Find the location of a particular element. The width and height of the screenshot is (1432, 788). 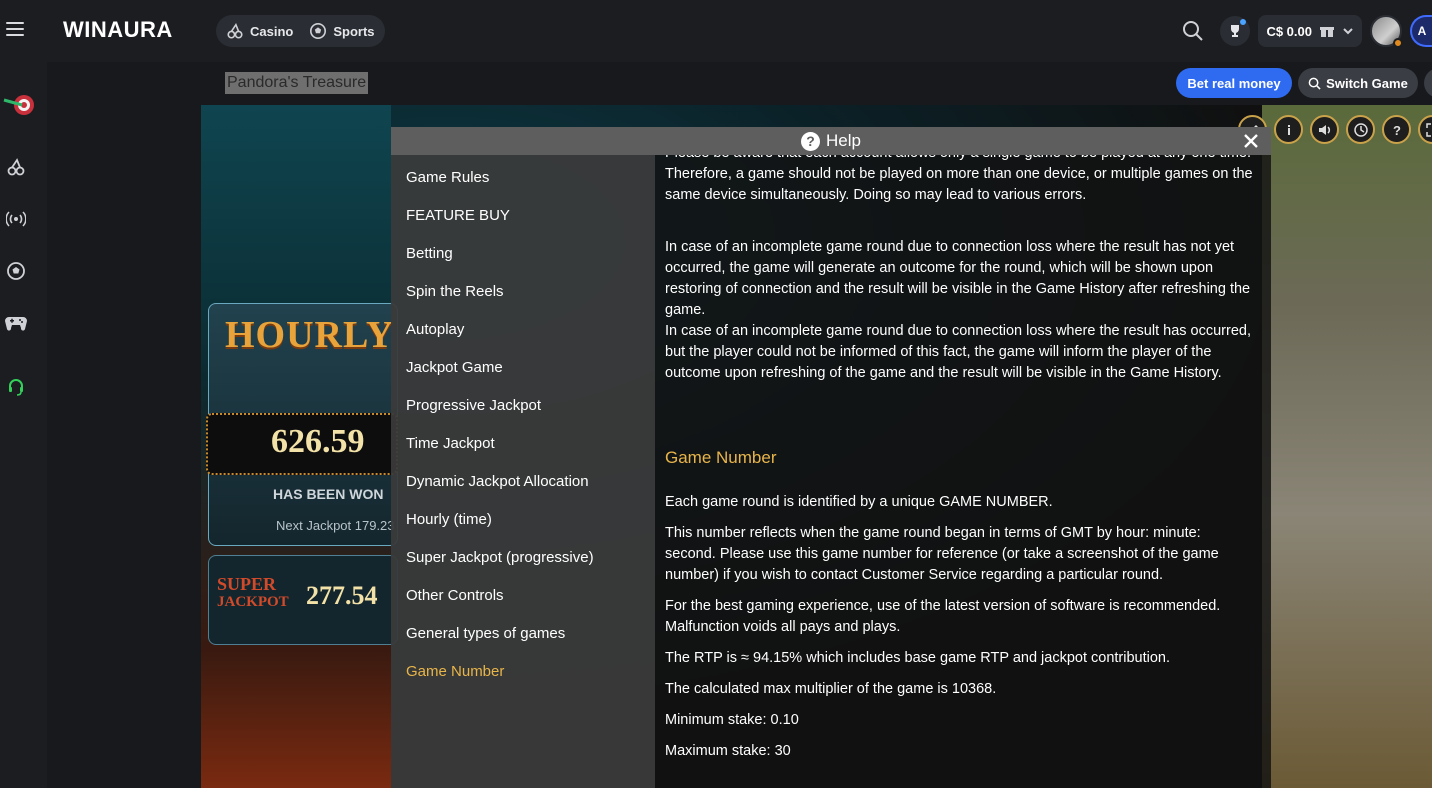

help-nav-betting: Betting is located at coordinates (523, 262).